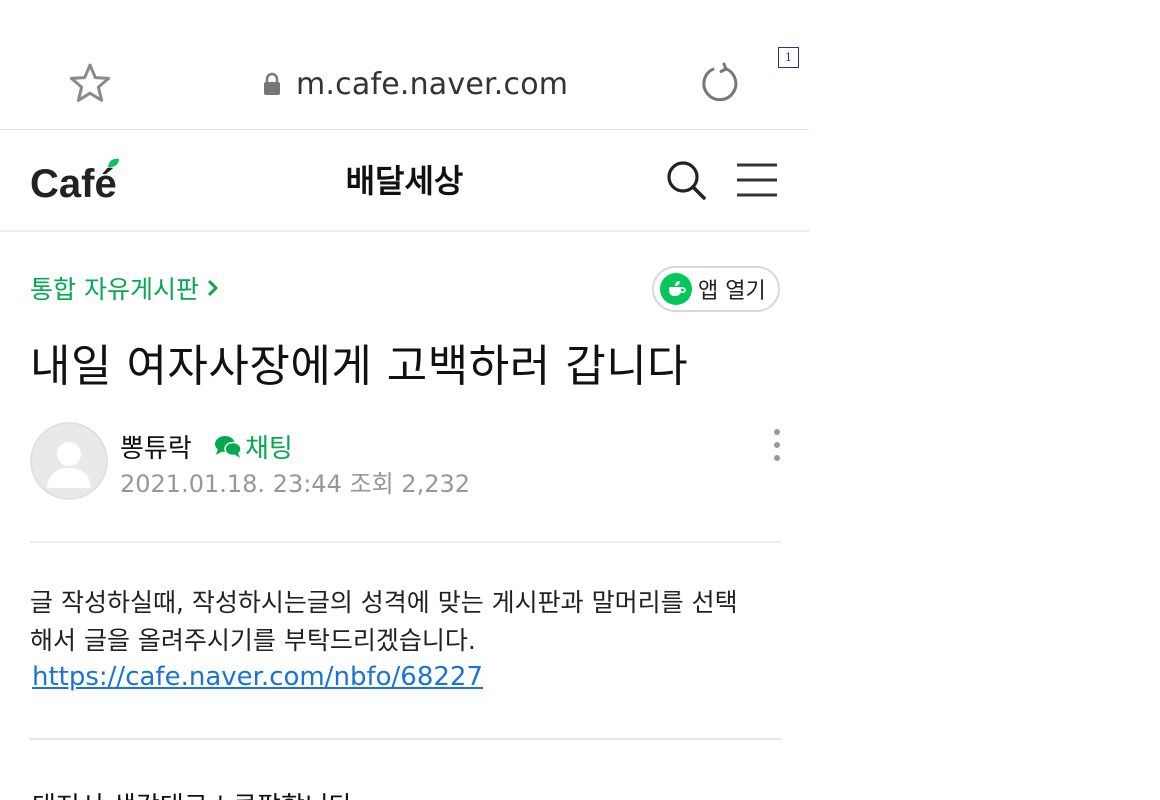  I want to click on reload-icon, so click(720, 82).